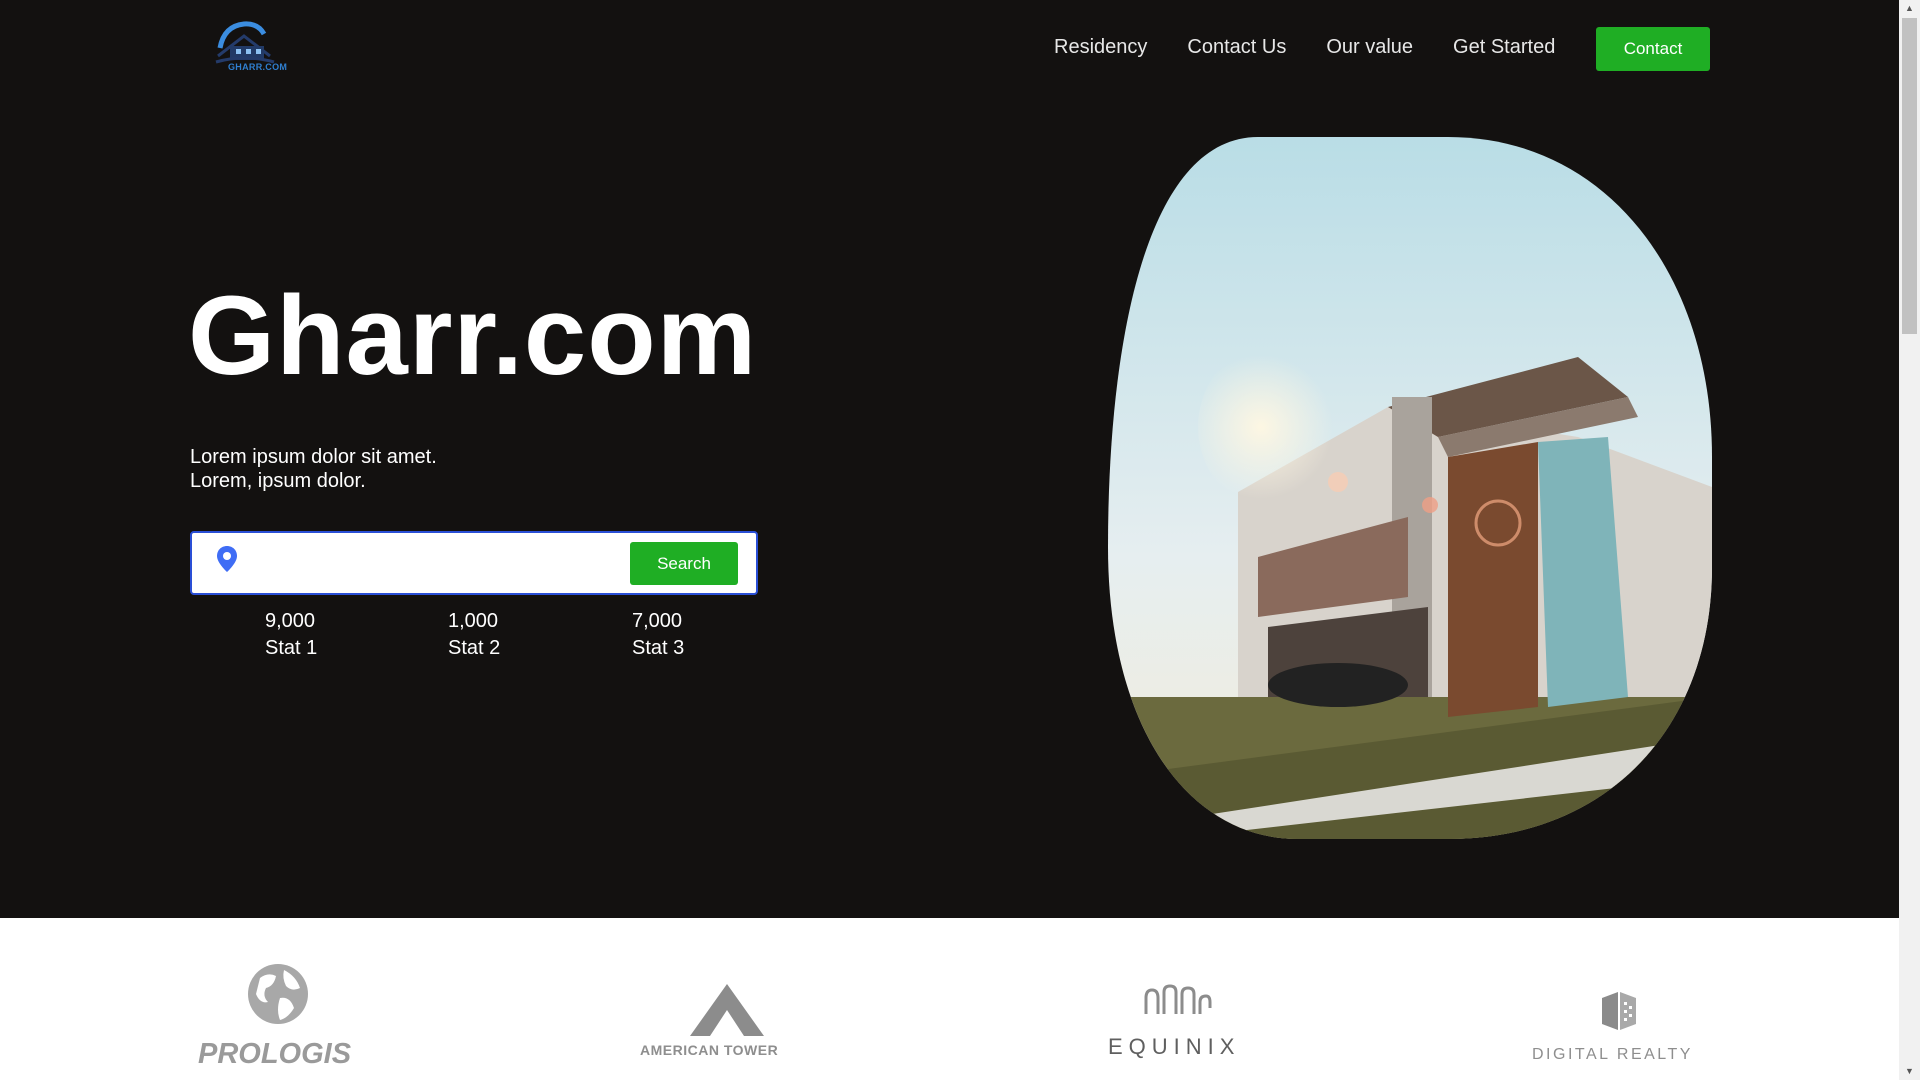 The image size is (1920, 1080). Describe the element at coordinates (1909, 8) in the screenshot. I see `scroll-up-icon: ▲` at that location.